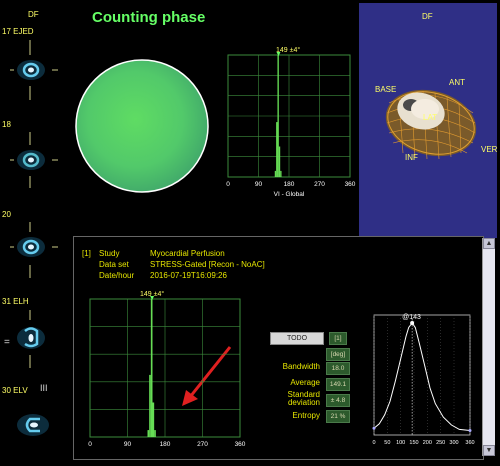 This screenshot has height=466, width=500. I want to click on curve-line, so click(422, 376).